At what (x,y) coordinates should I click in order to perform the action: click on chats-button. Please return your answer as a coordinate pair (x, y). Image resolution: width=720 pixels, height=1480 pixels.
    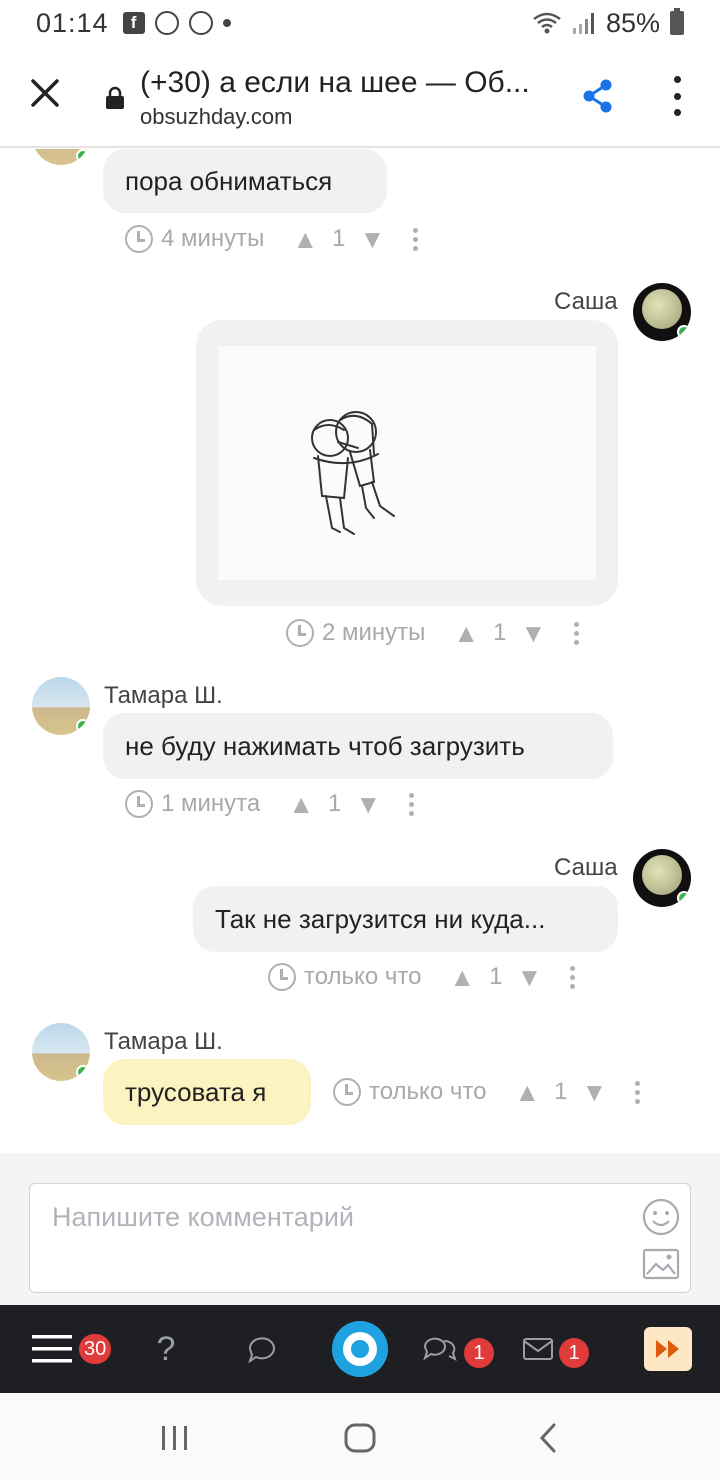
    Looking at the image, I should click on (440, 1349).